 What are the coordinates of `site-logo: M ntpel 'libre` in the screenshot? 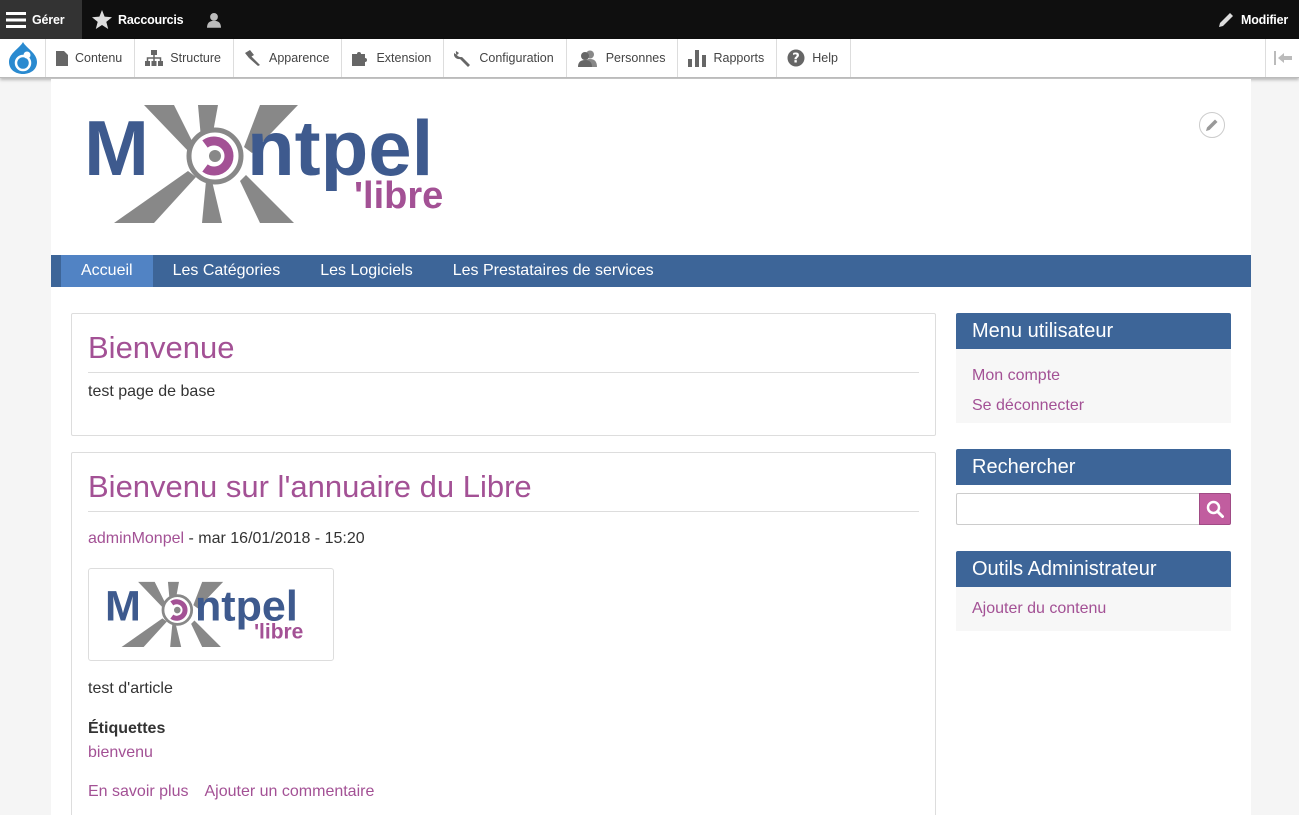 It's located at (276, 167).